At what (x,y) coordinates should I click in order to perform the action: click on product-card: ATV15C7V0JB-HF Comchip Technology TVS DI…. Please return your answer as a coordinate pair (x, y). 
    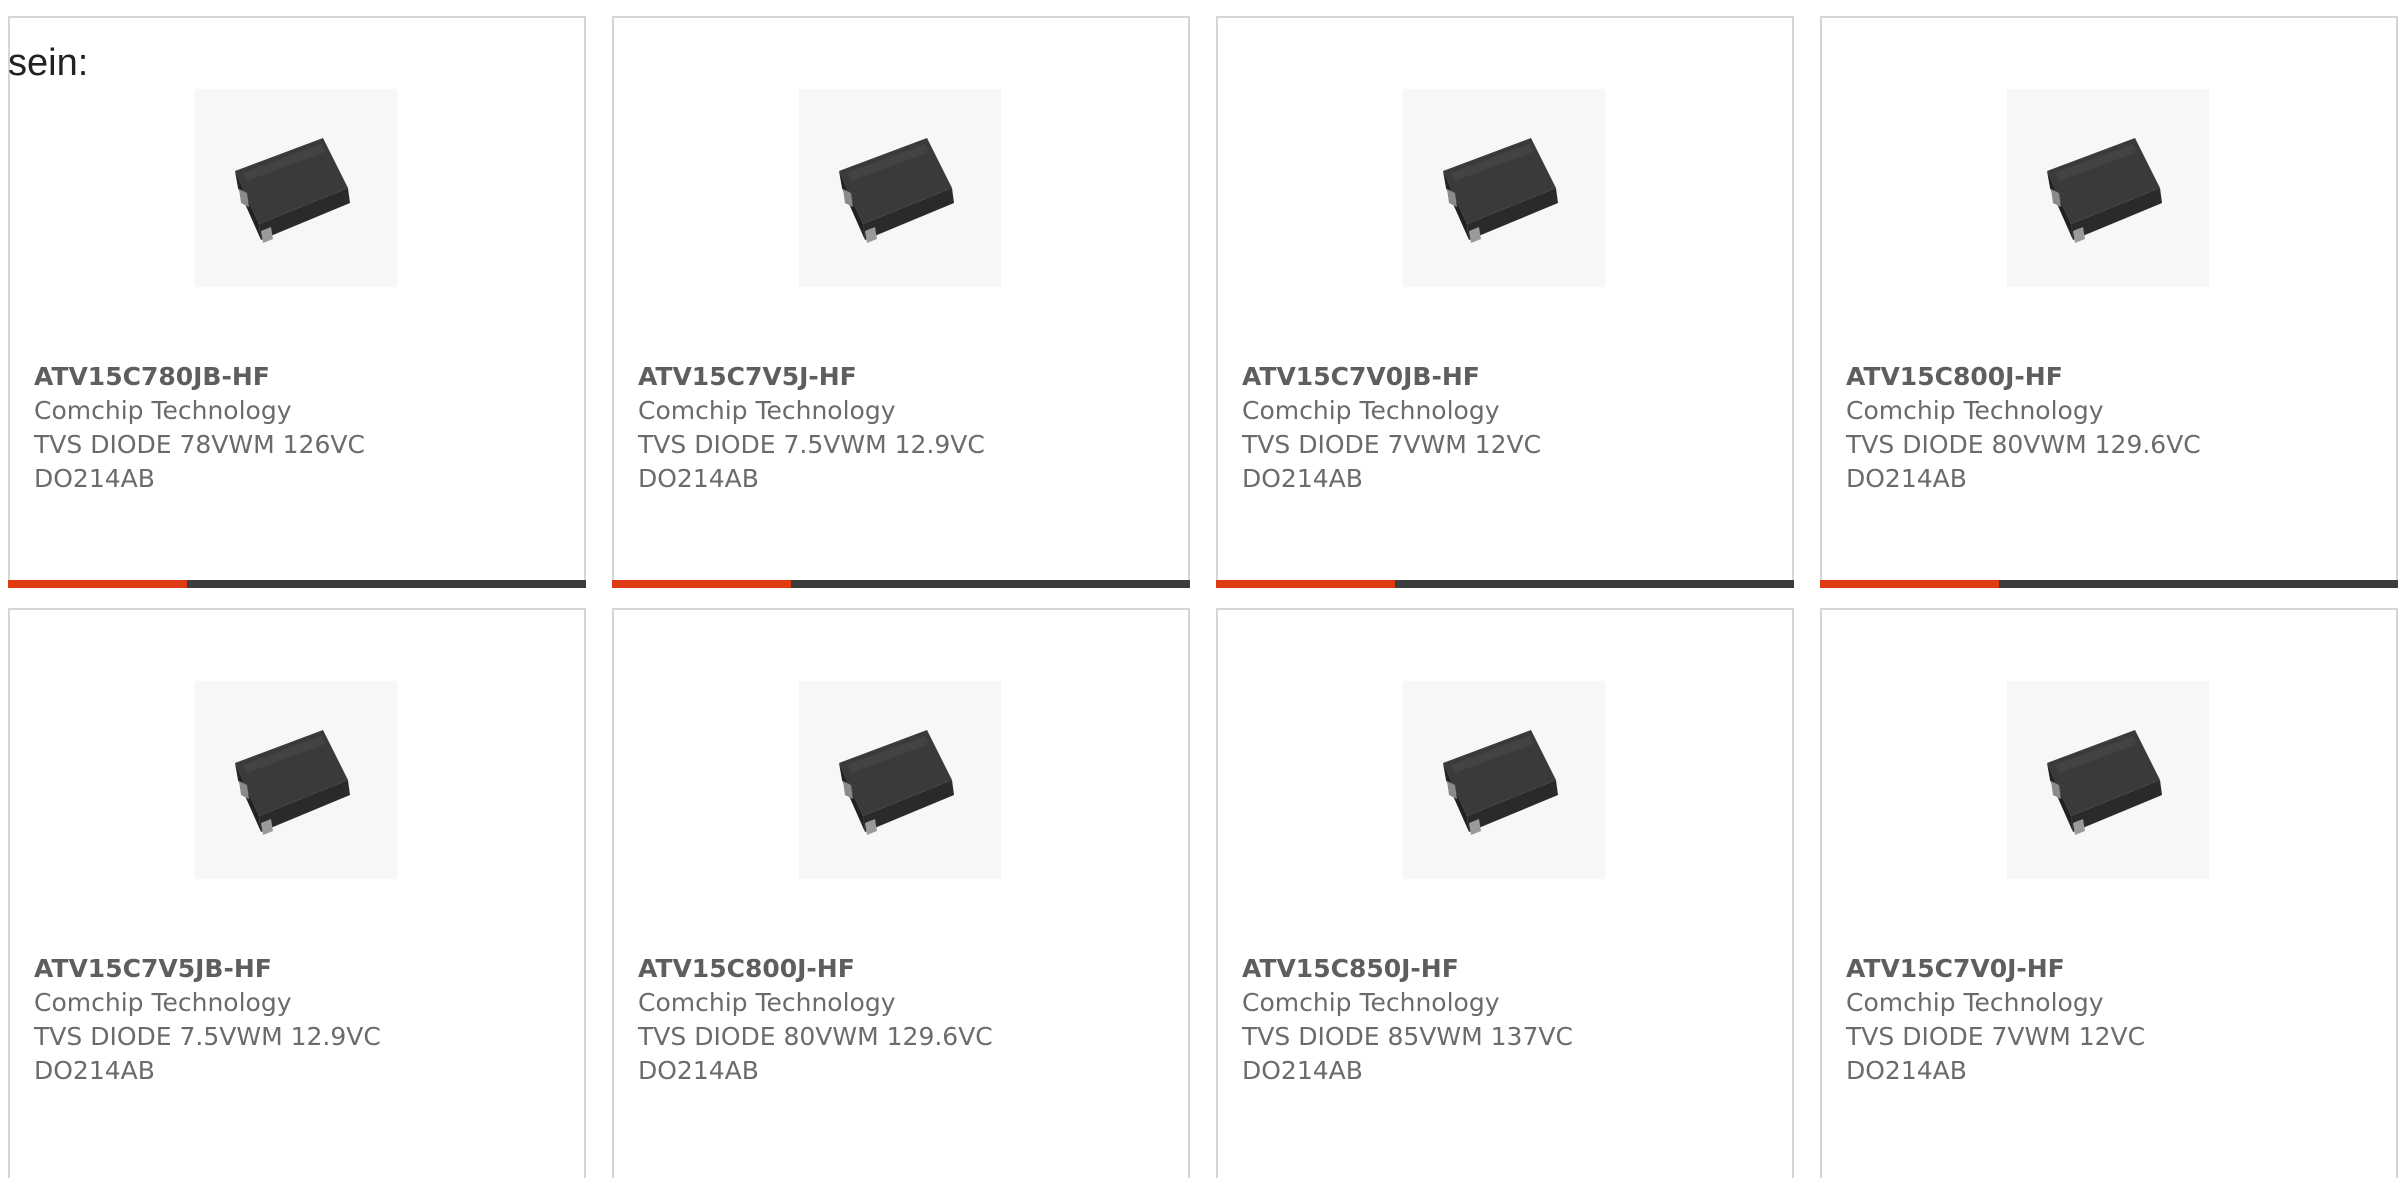
    Looking at the image, I should click on (1505, 302).